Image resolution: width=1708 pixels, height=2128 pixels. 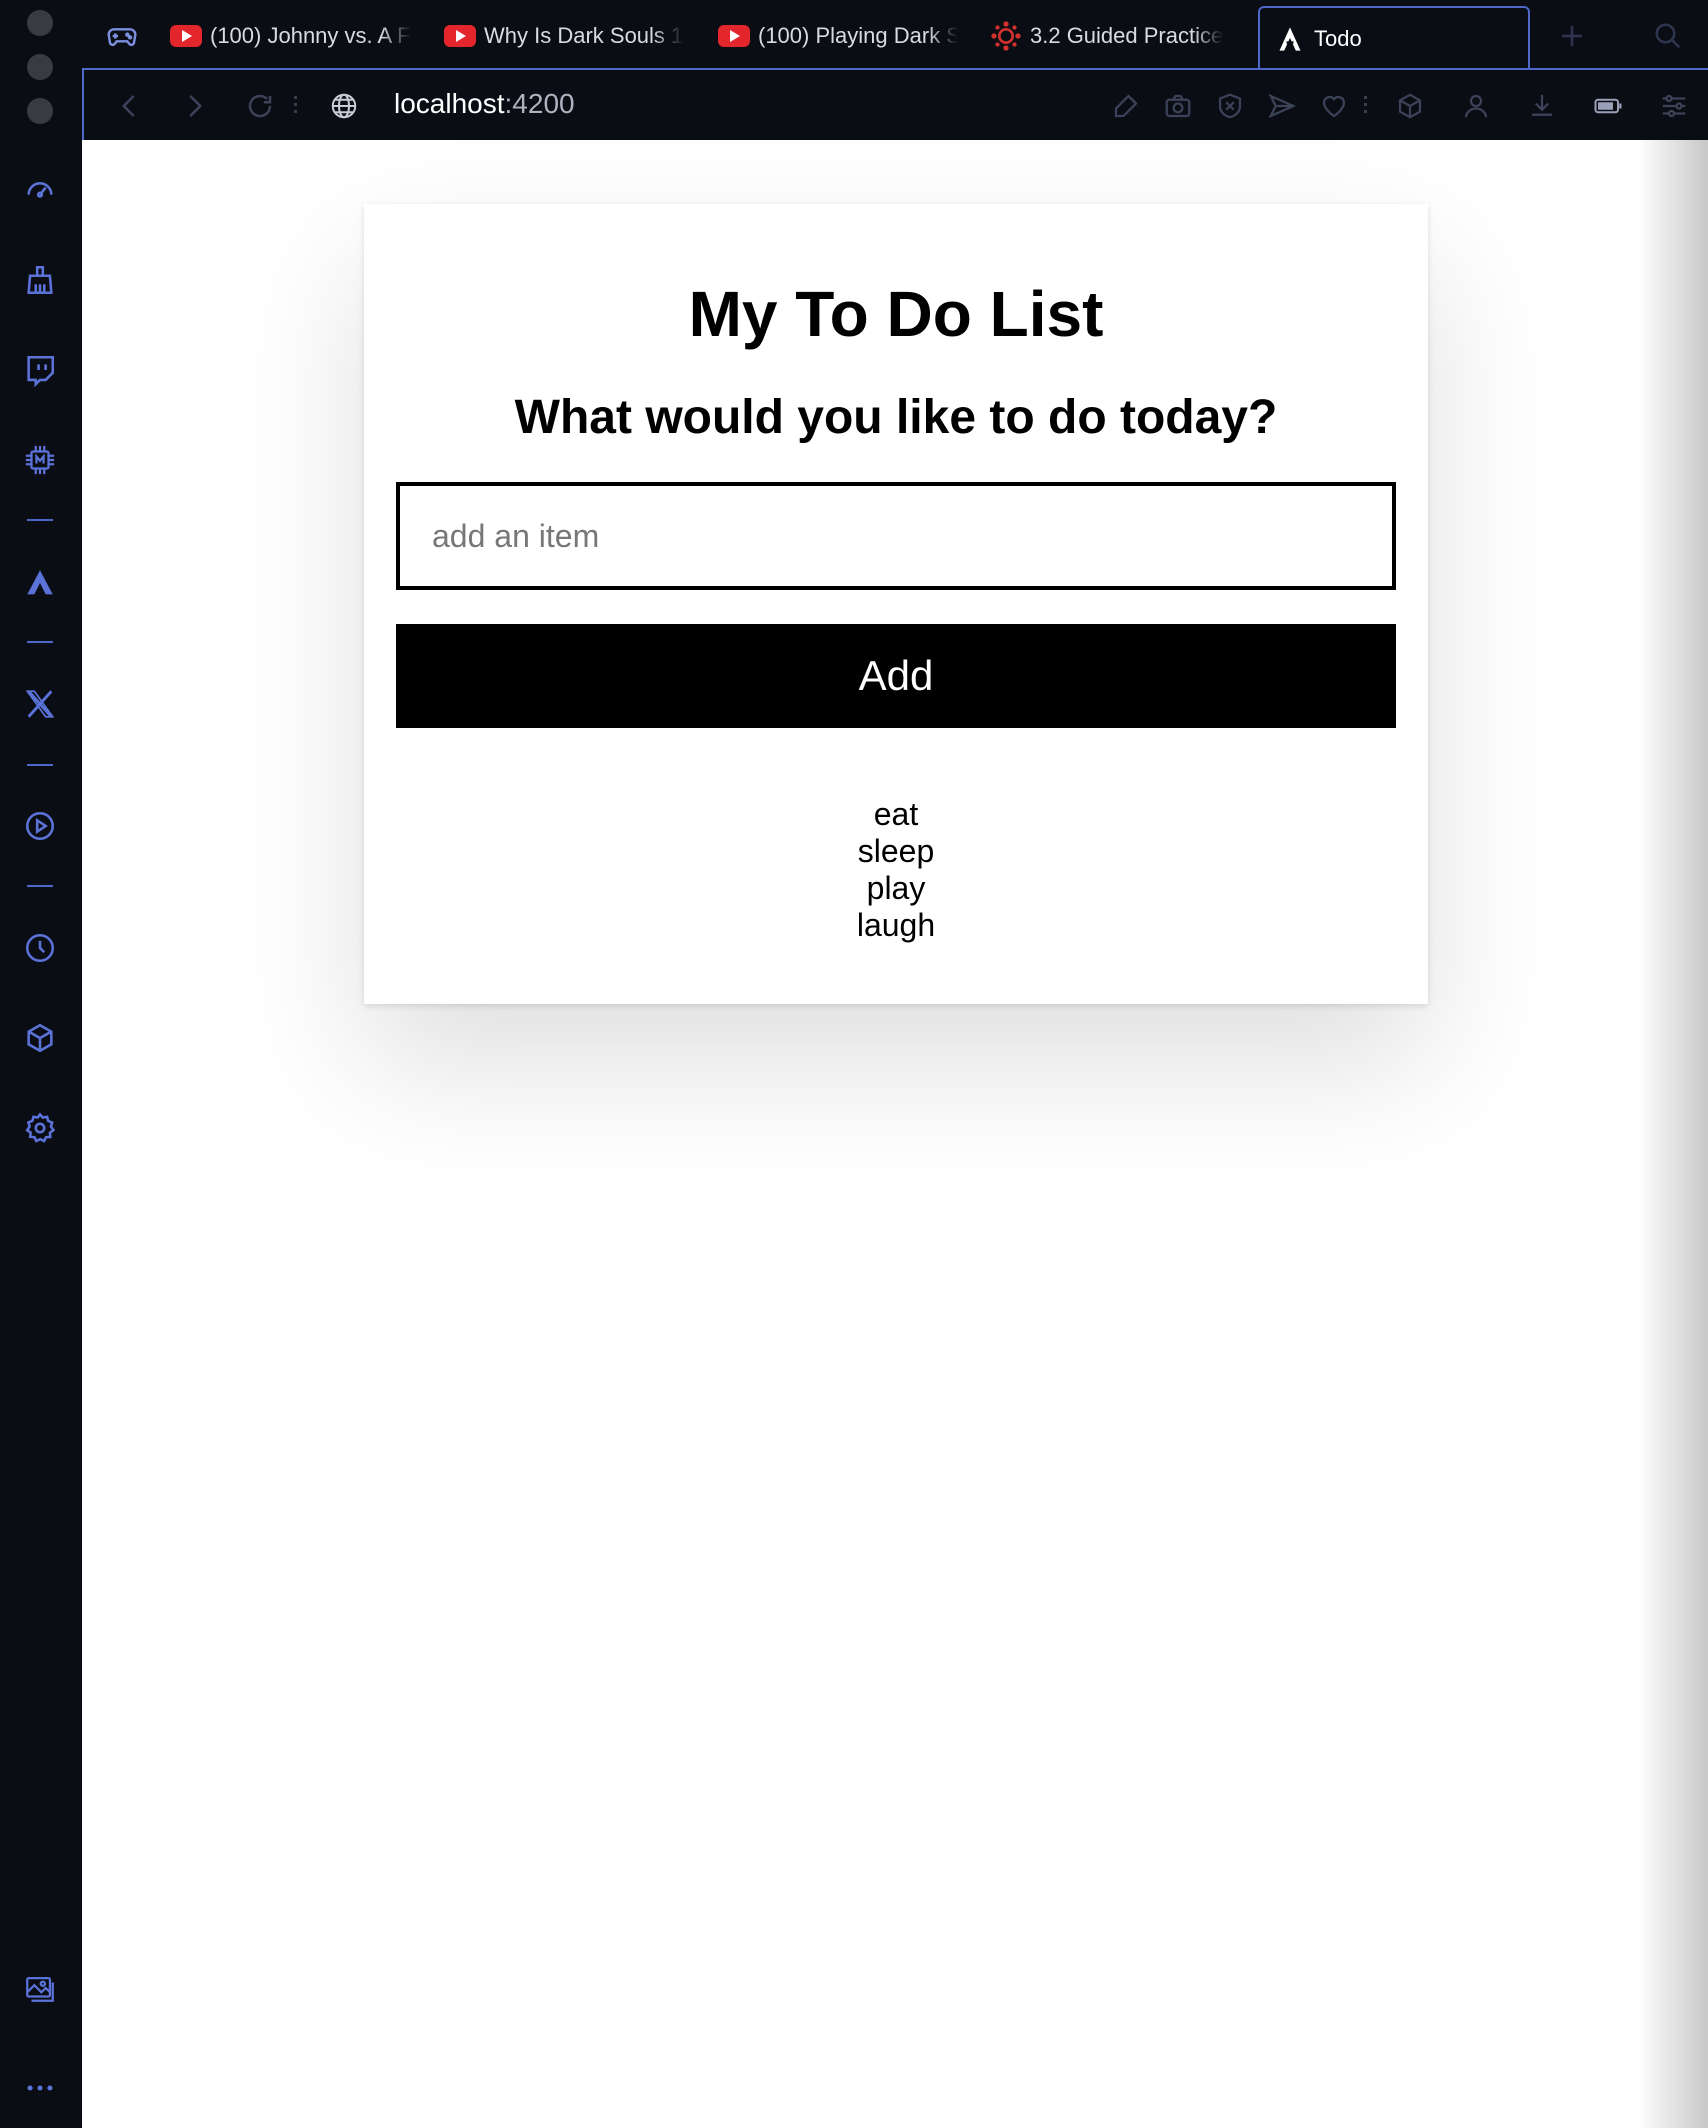 I want to click on canvas-icon, so click(x=1006, y=36).